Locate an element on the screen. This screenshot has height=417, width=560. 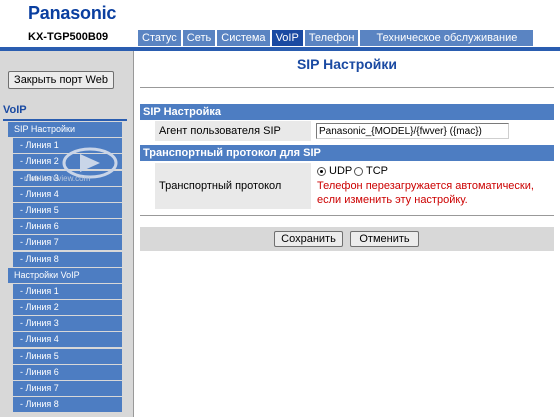
sidebar-section-voip: VoIP is located at coordinates (15, 110).